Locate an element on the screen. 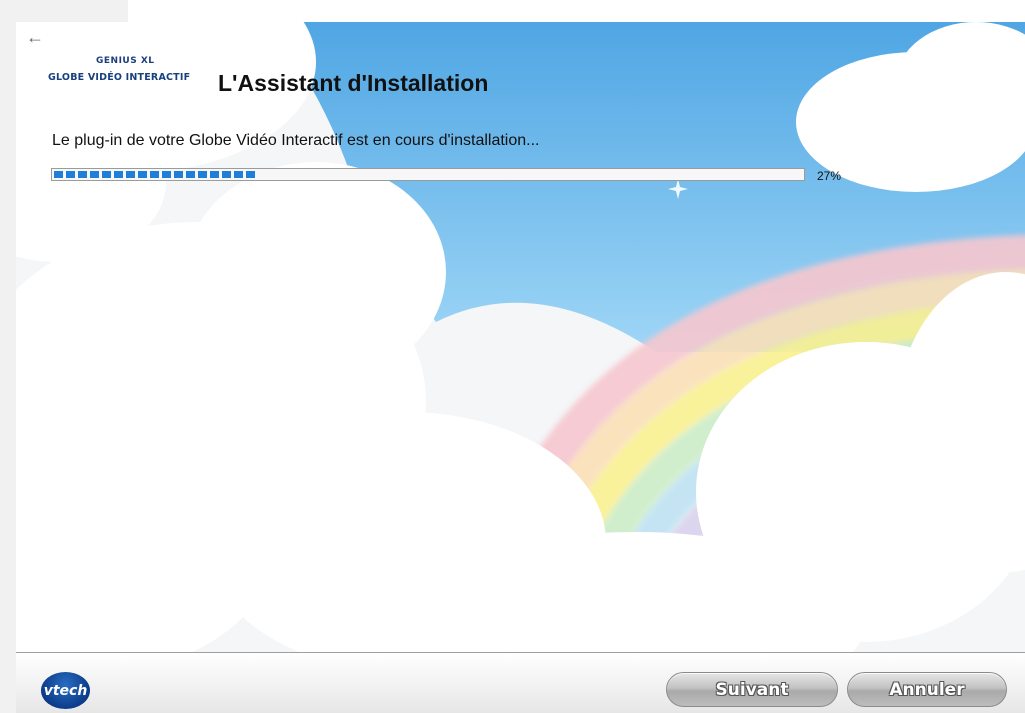  vtech-logo-text: vtech is located at coordinates (65, 690).